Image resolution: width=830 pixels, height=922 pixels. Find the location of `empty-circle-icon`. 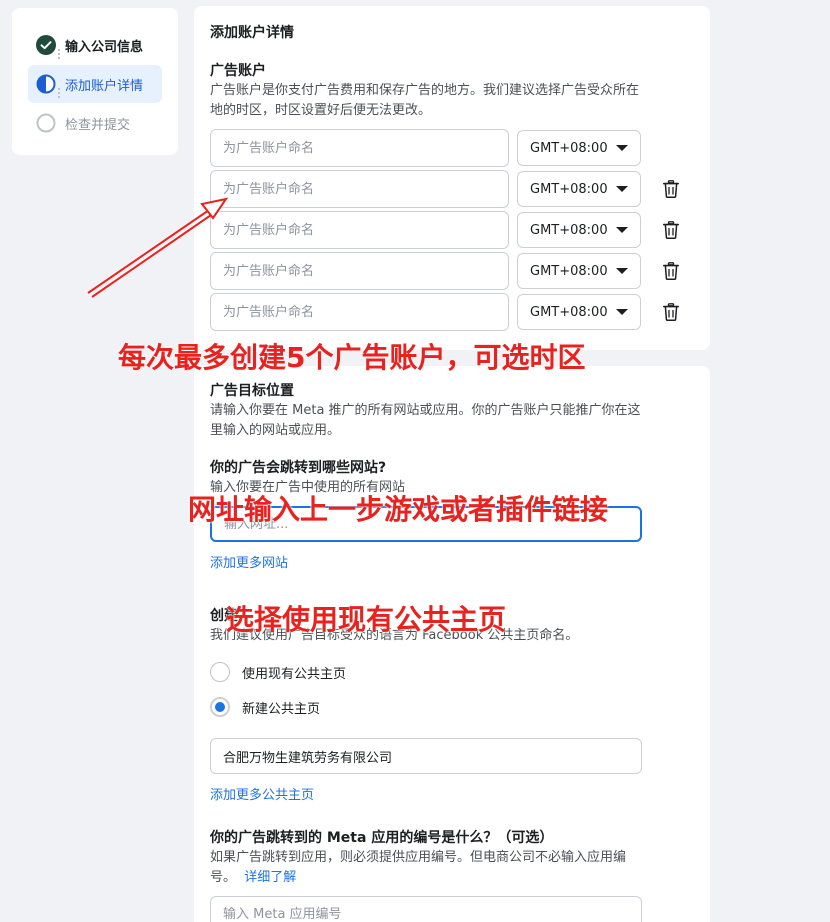

empty-circle-icon is located at coordinates (46, 123).